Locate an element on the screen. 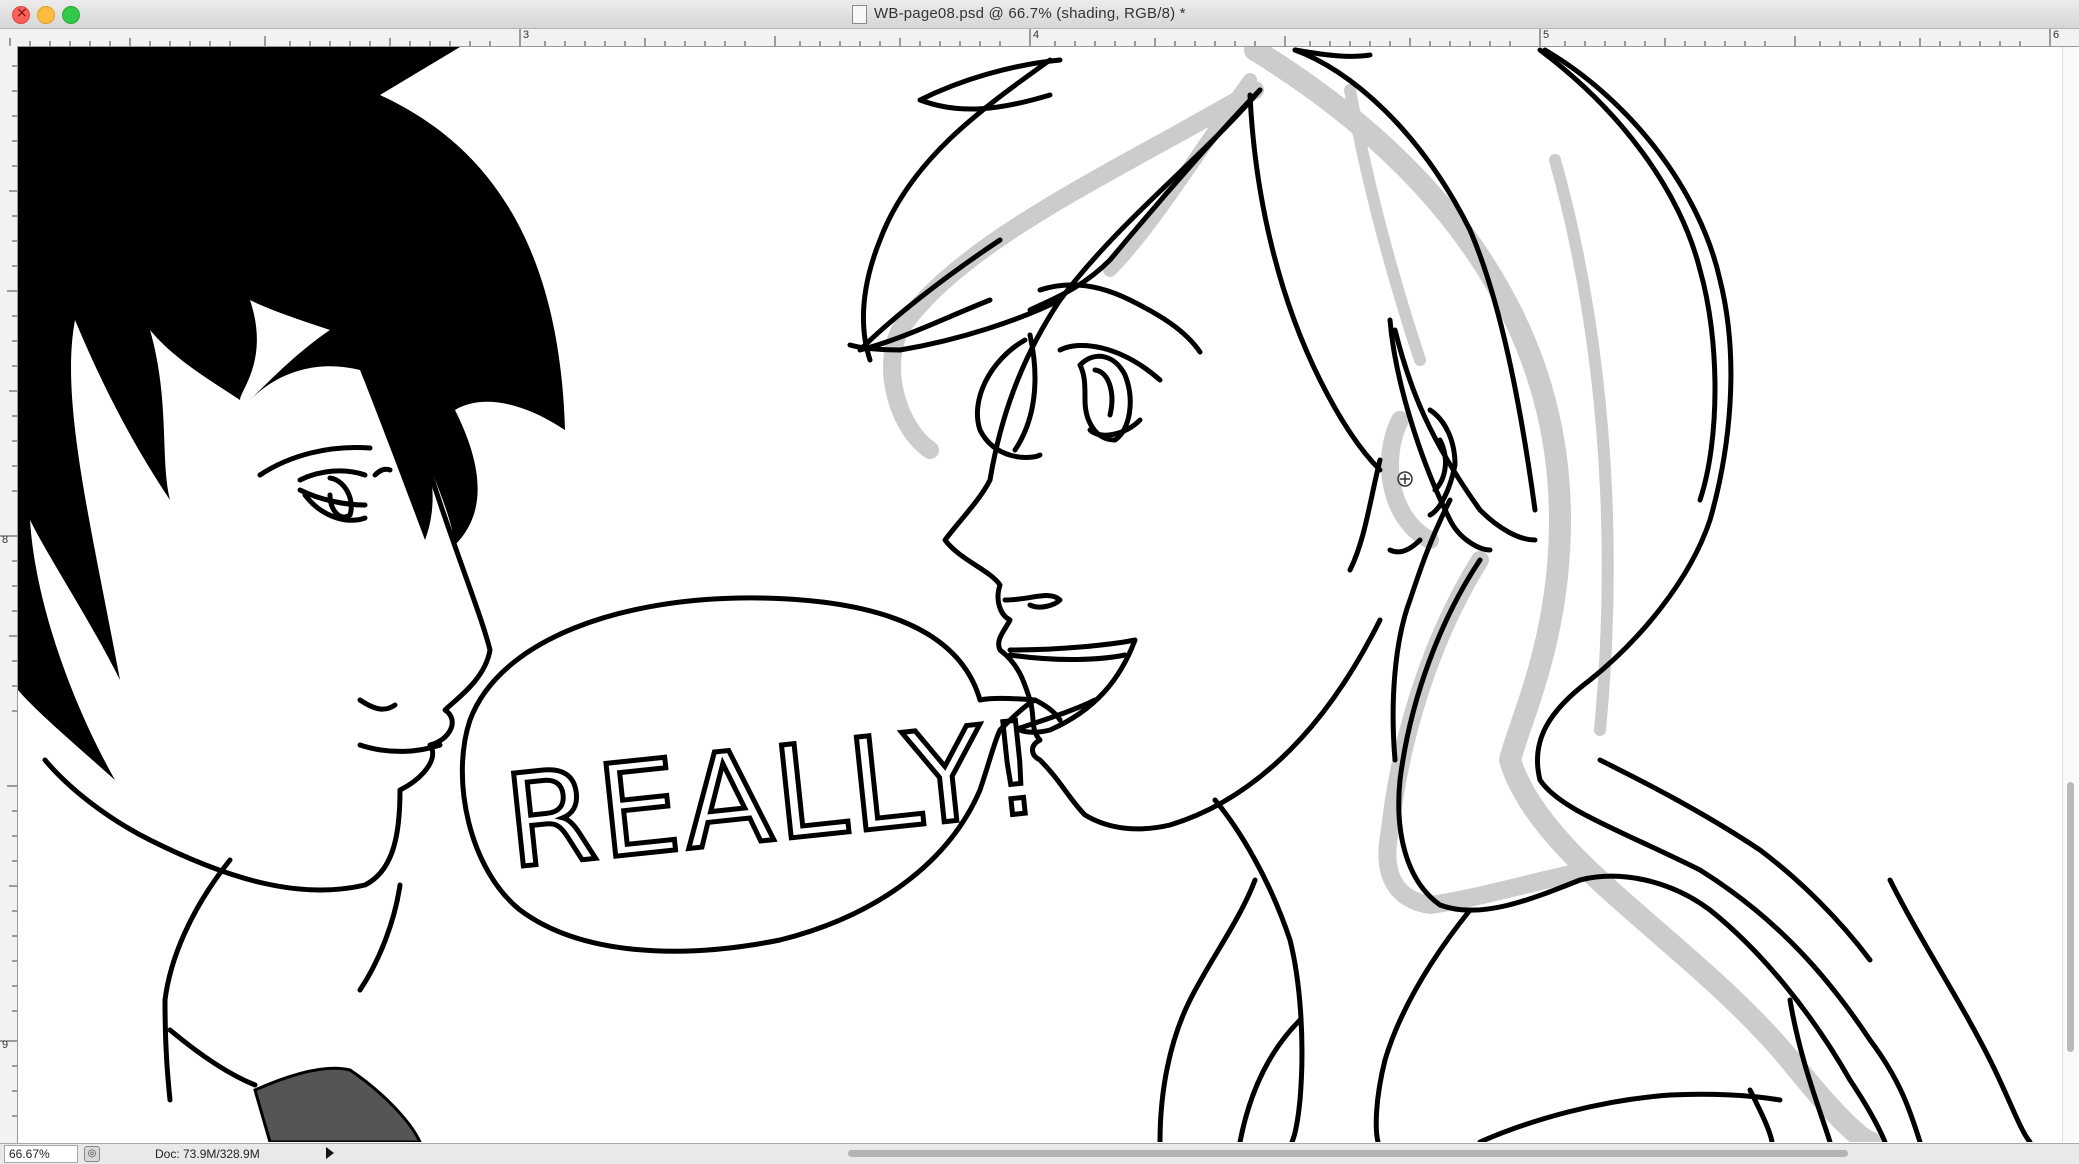 This screenshot has height=1164, width=2079. document-size-info: Doc: 73.9M/328.9M is located at coordinates (207, 1154).